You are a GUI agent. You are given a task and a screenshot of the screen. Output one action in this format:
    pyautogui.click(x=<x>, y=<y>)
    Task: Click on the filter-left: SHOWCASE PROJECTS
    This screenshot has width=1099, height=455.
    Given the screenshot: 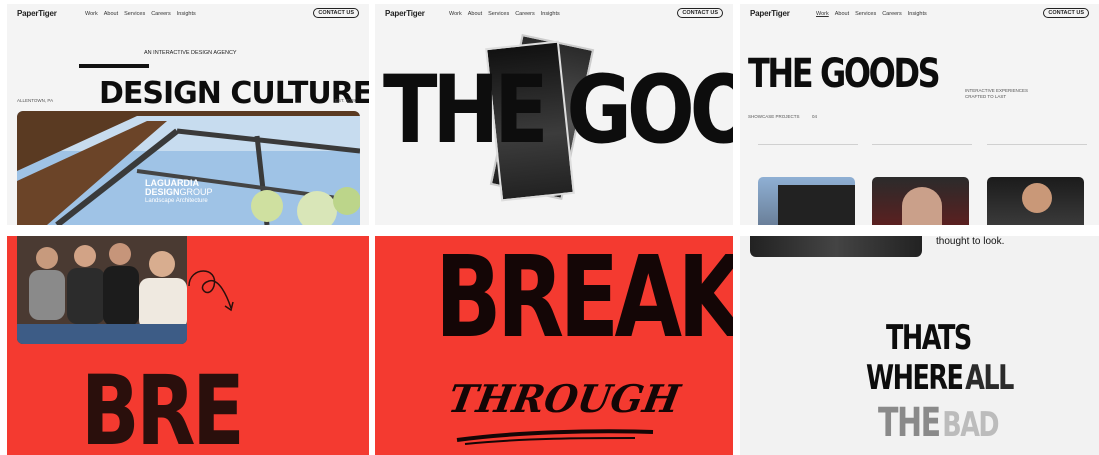 What is the action you would take?
    pyautogui.click(x=774, y=117)
    